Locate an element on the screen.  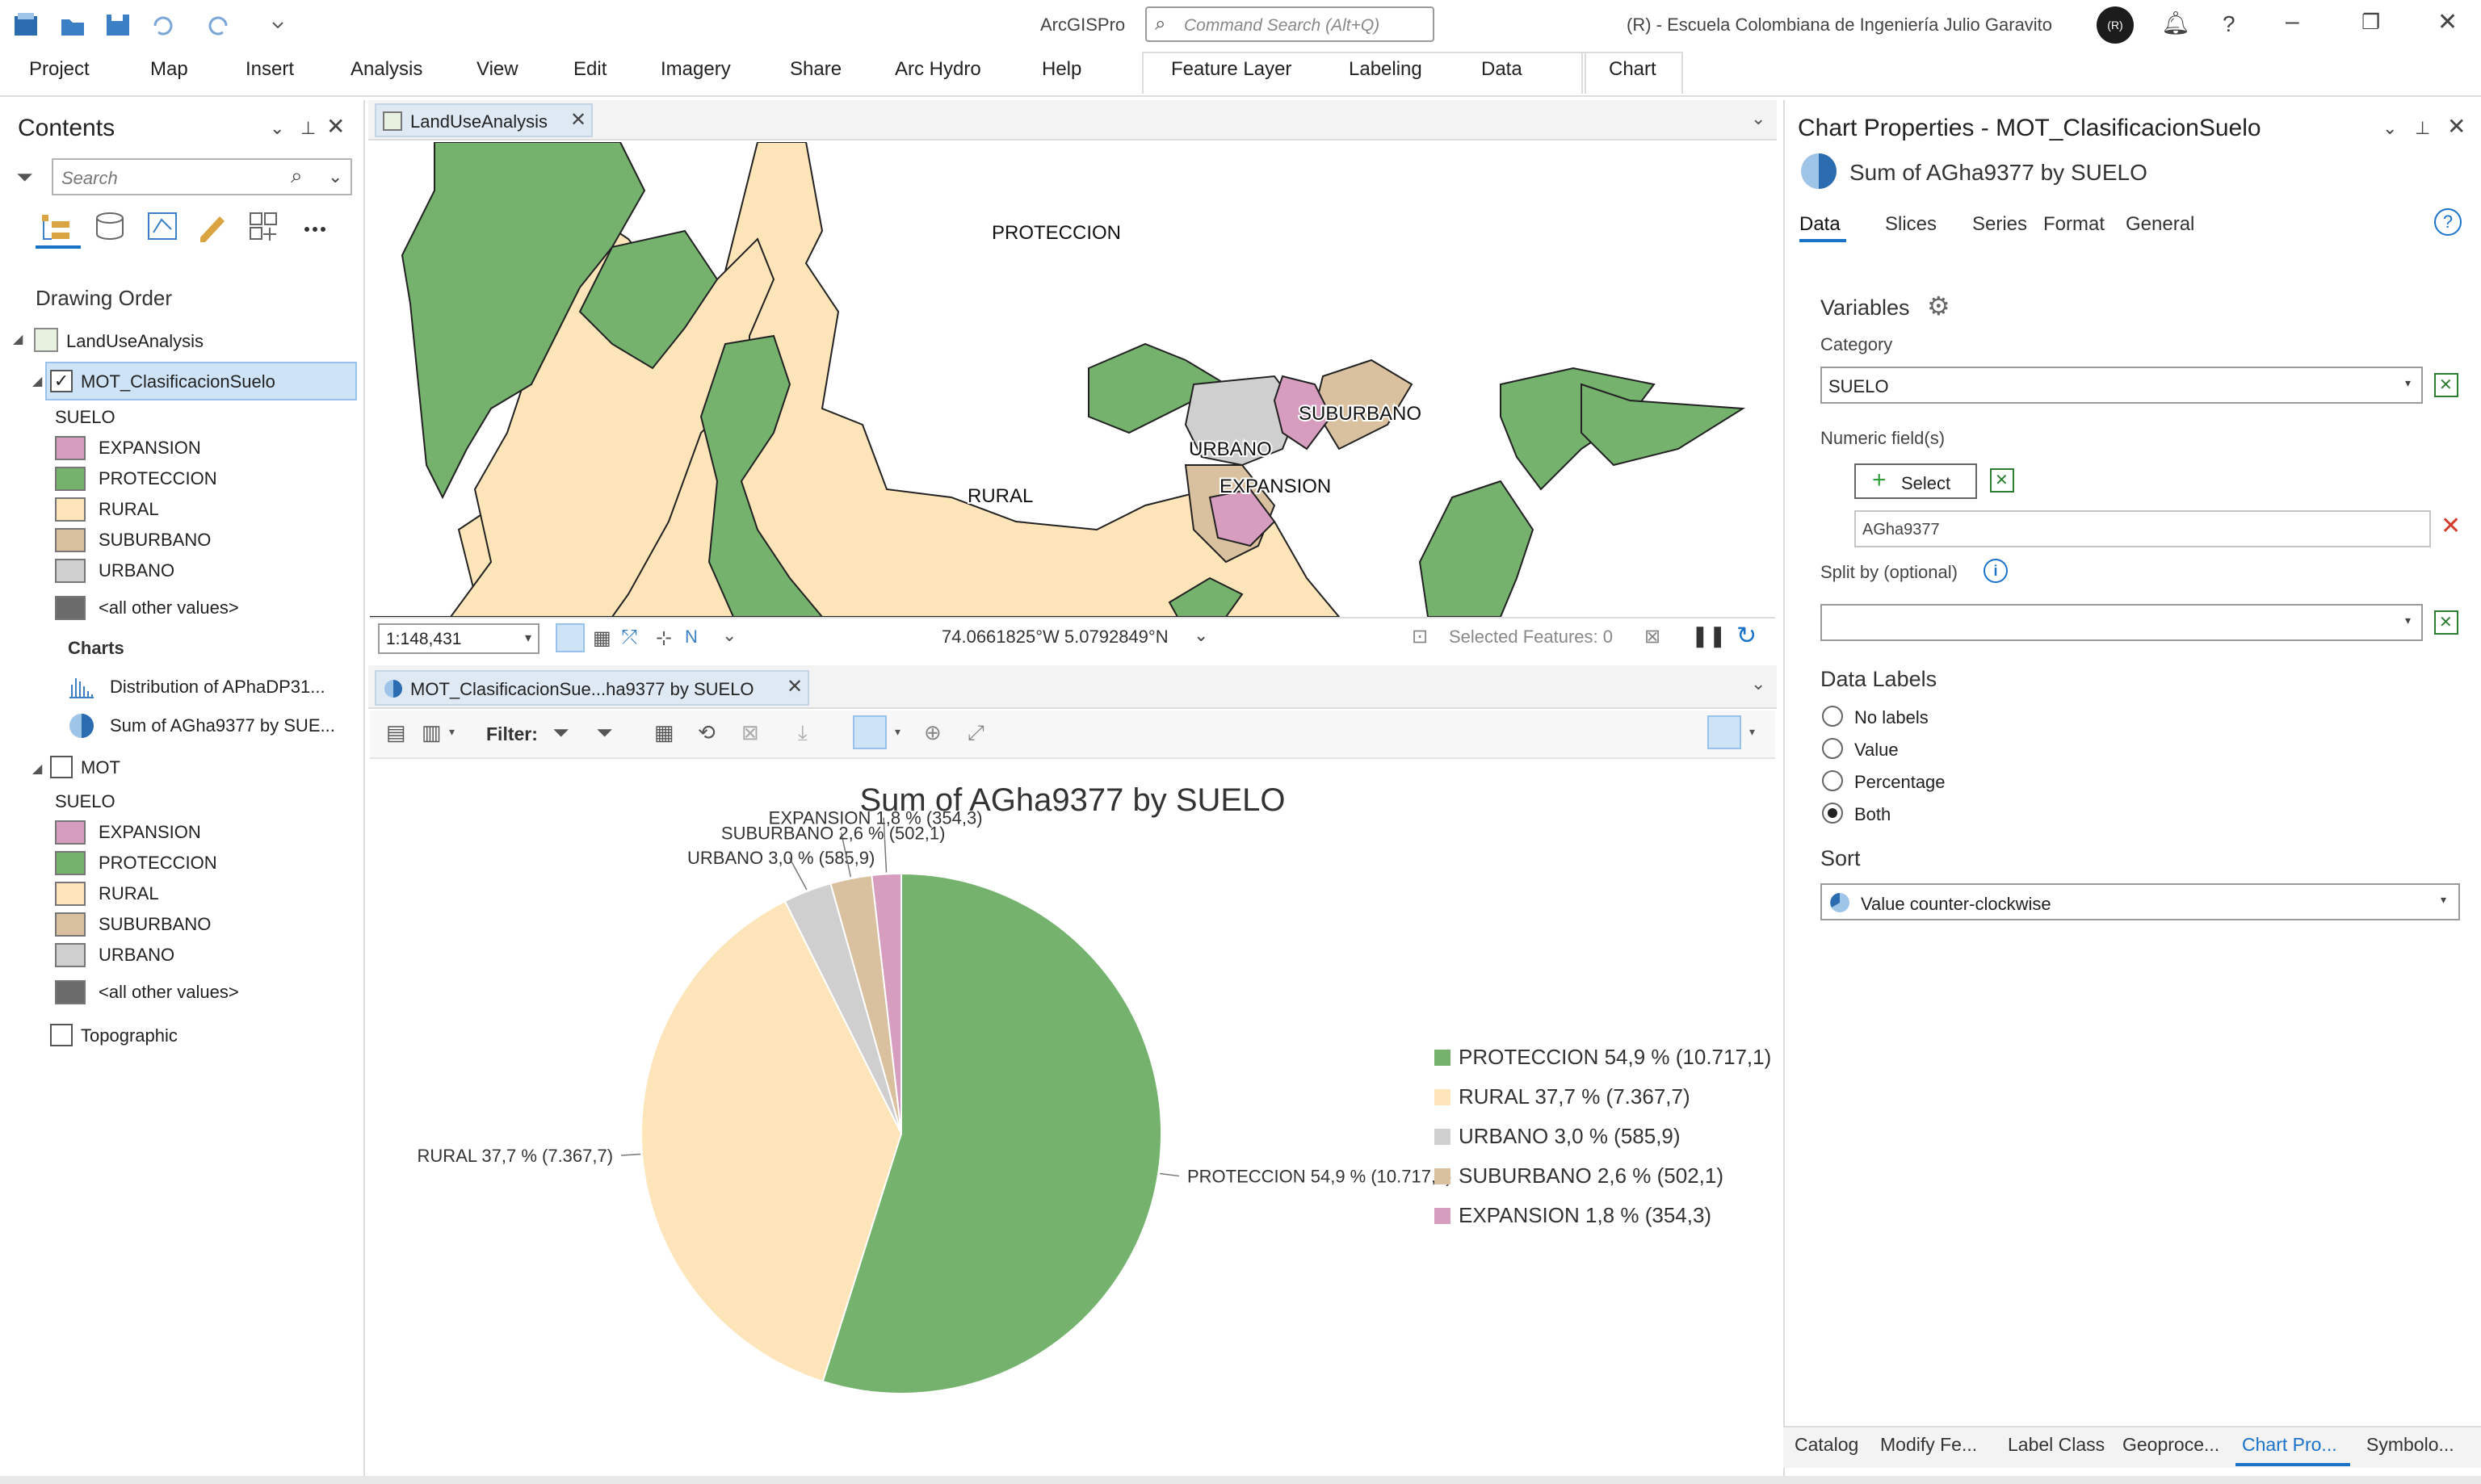
scale-selector: 1:148,431 ▾ is located at coordinates (458, 638).